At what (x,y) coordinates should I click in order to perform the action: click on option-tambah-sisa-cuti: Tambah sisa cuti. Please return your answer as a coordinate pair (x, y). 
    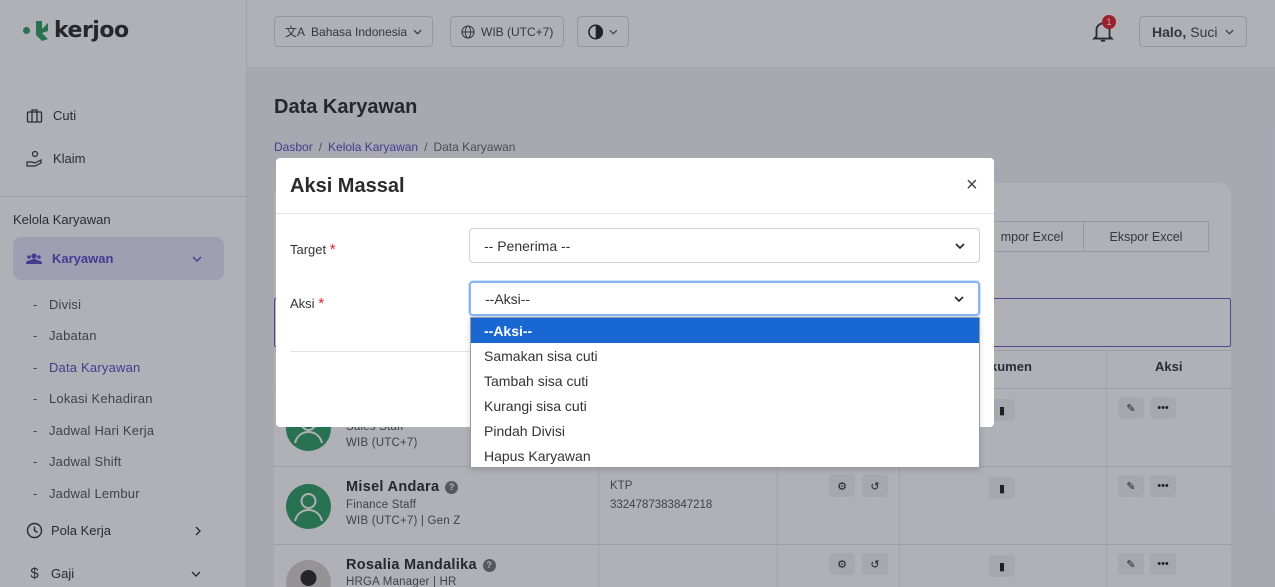
    Looking at the image, I should click on (725, 380).